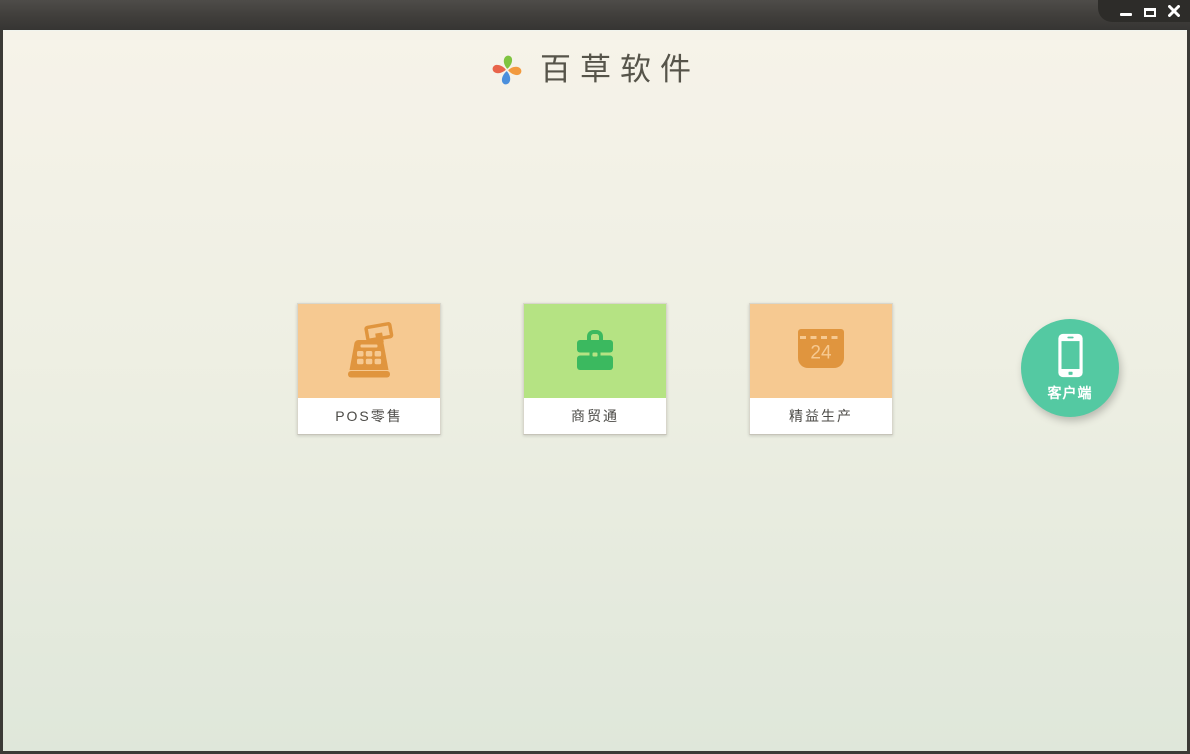 Image resolution: width=1190 pixels, height=754 pixels. What do you see at coordinates (1126, 14) in the screenshot?
I see `minimize-icon` at bounding box center [1126, 14].